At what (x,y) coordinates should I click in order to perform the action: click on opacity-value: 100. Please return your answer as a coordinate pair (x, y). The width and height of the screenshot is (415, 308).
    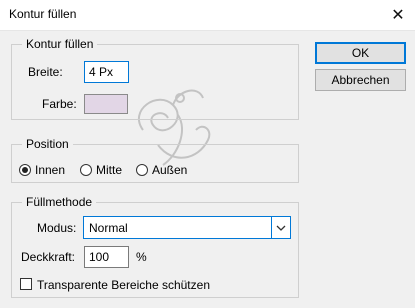
    Looking at the image, I should click on (99, 257).